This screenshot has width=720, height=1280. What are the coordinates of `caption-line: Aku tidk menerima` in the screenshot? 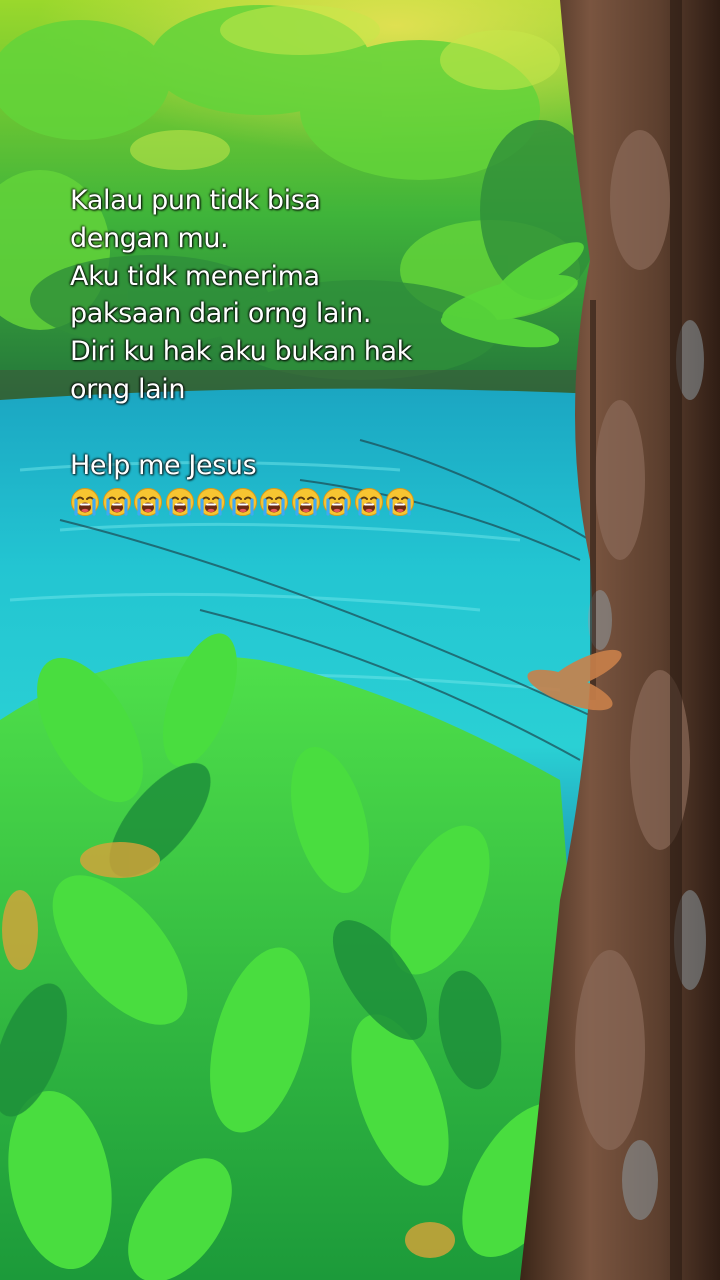 It's located at (195, 276).